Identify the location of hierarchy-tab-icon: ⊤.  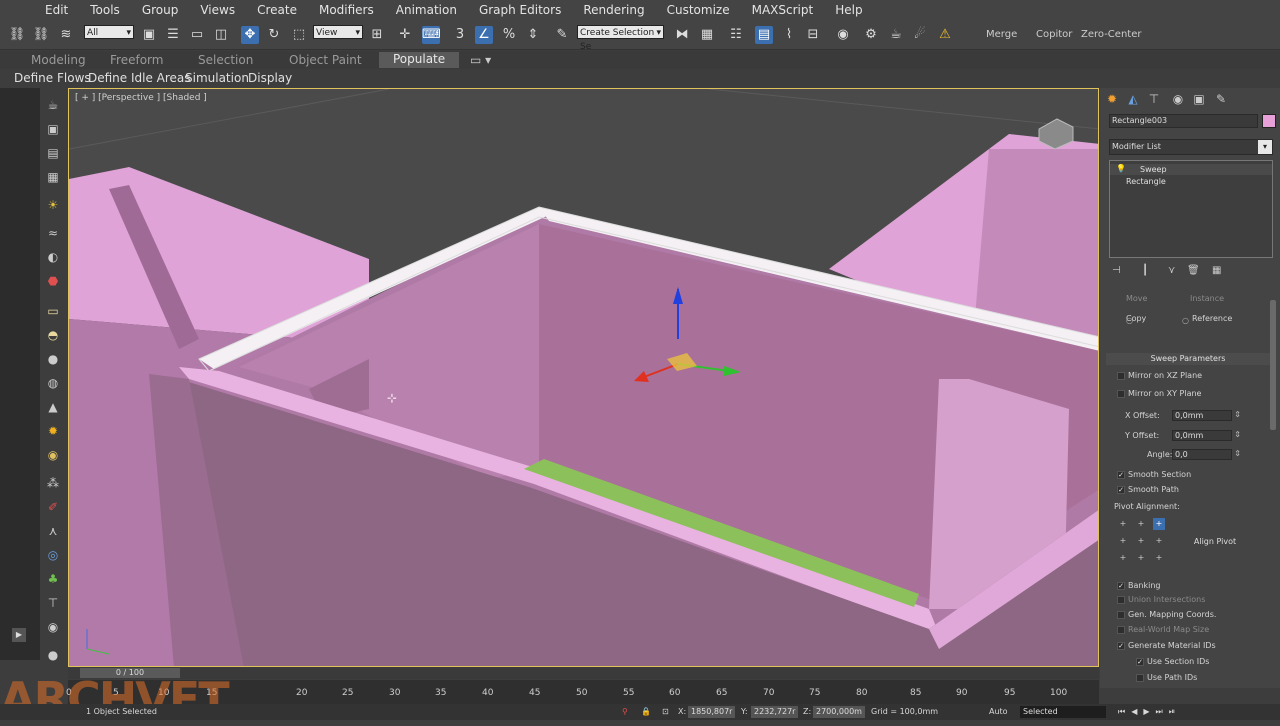
(1154, 99).